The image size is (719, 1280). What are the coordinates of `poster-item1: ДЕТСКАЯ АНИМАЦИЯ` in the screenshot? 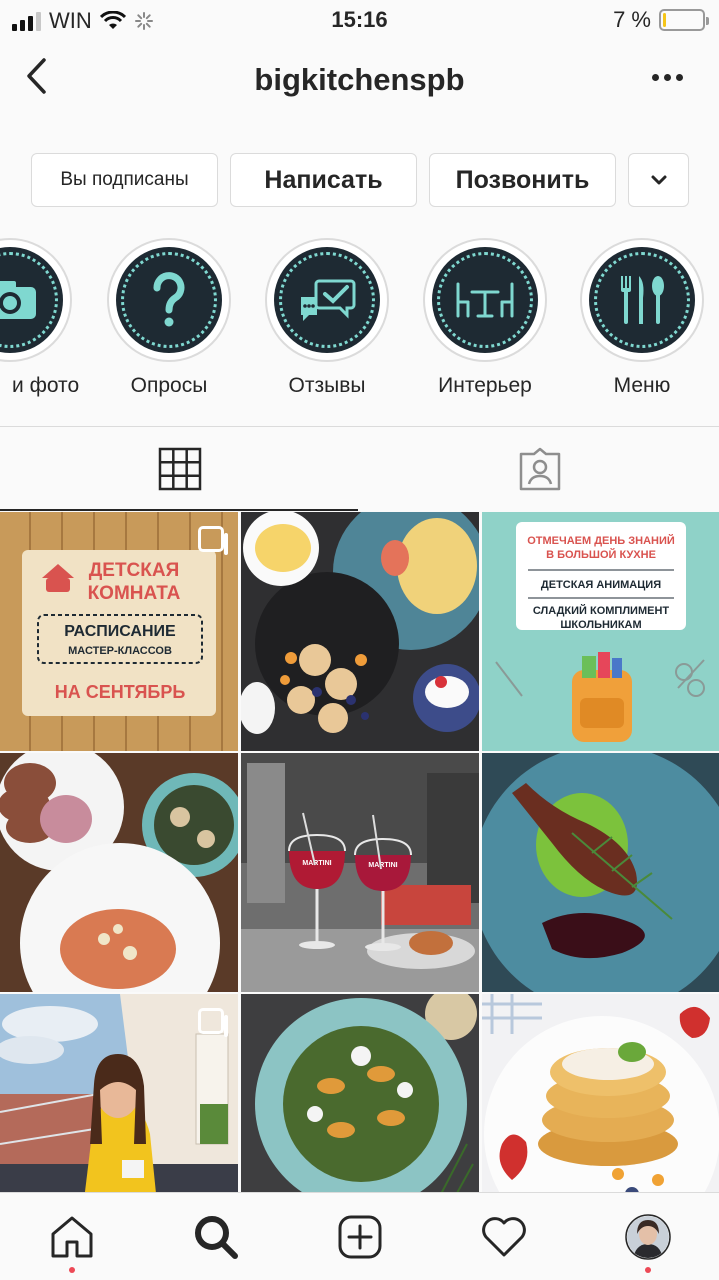 It's located at (601, 585).